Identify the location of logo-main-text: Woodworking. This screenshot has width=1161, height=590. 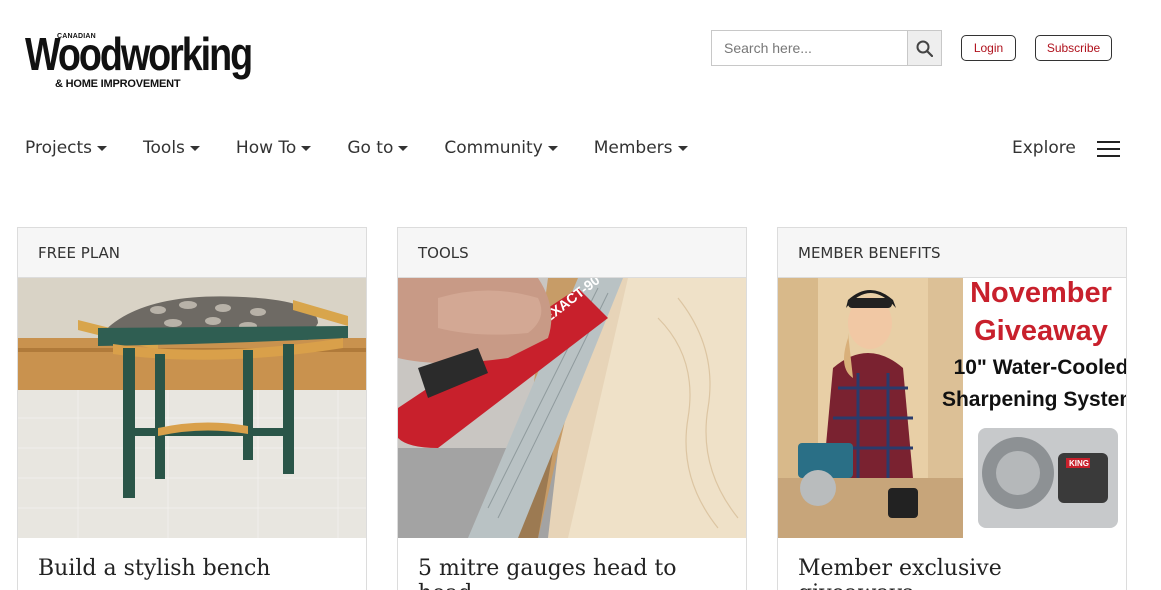
(139, 54).